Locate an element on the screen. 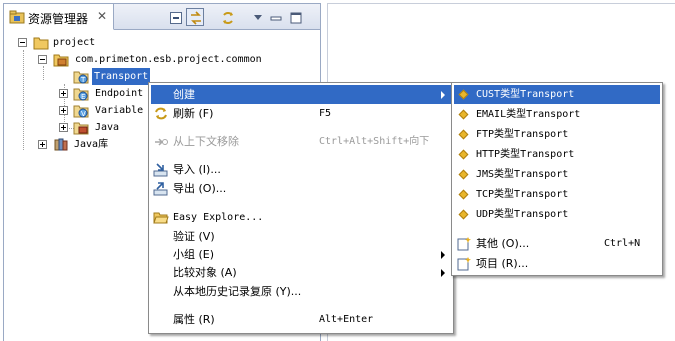 The height and width of the screenshot is (341, 675). menu-item-compare-with: 比较对象 (A) is located at coordinates (301, 272).